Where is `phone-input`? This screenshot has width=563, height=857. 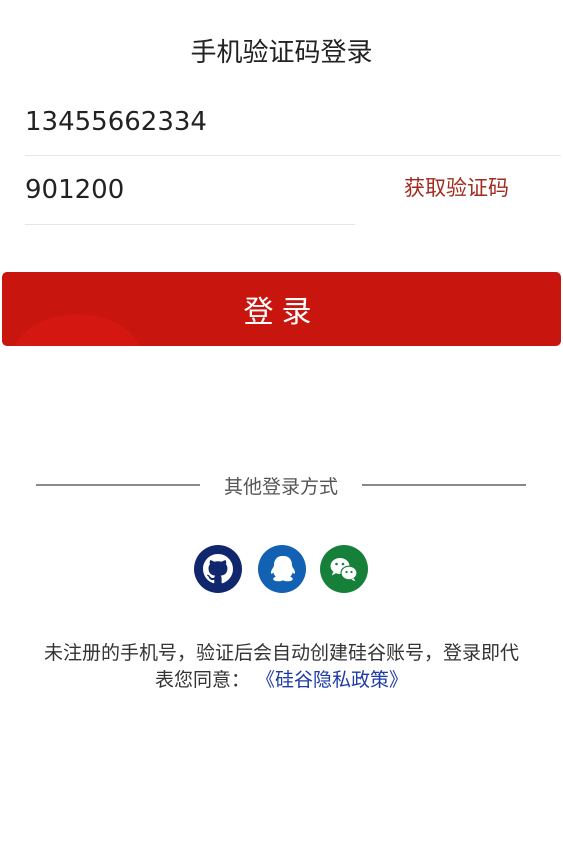 phone-input is located at coordinates (290, 122).